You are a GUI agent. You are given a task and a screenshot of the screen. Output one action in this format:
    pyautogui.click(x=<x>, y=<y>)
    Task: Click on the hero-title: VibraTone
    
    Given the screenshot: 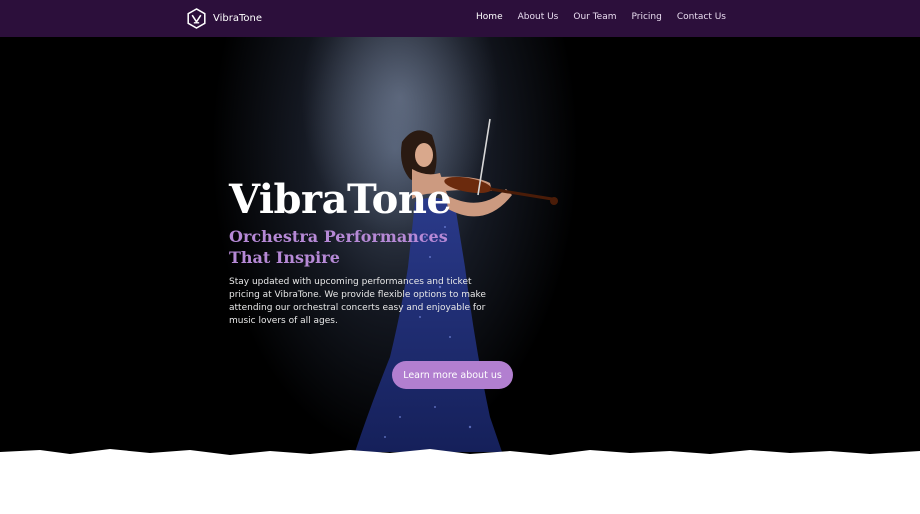 What is the action you would take?
    pyautogui.click(x=340, y=199)
    